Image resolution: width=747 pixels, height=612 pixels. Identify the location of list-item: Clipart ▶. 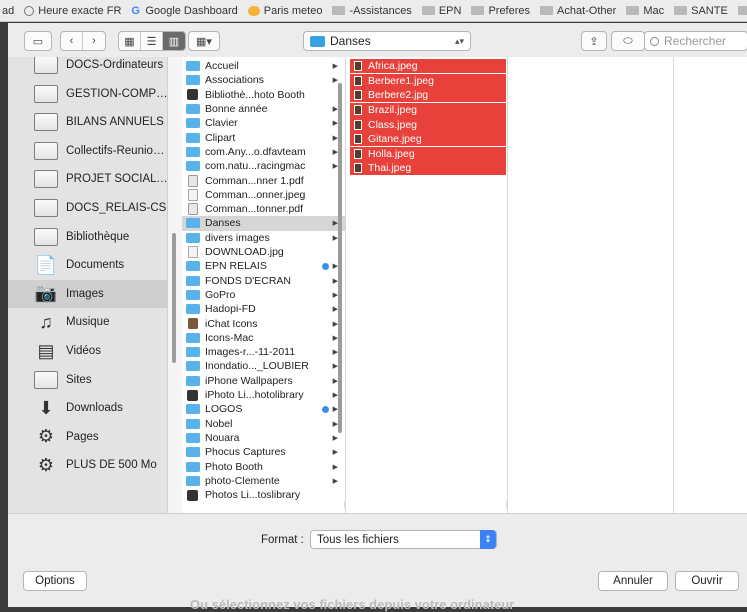
(263, 138).